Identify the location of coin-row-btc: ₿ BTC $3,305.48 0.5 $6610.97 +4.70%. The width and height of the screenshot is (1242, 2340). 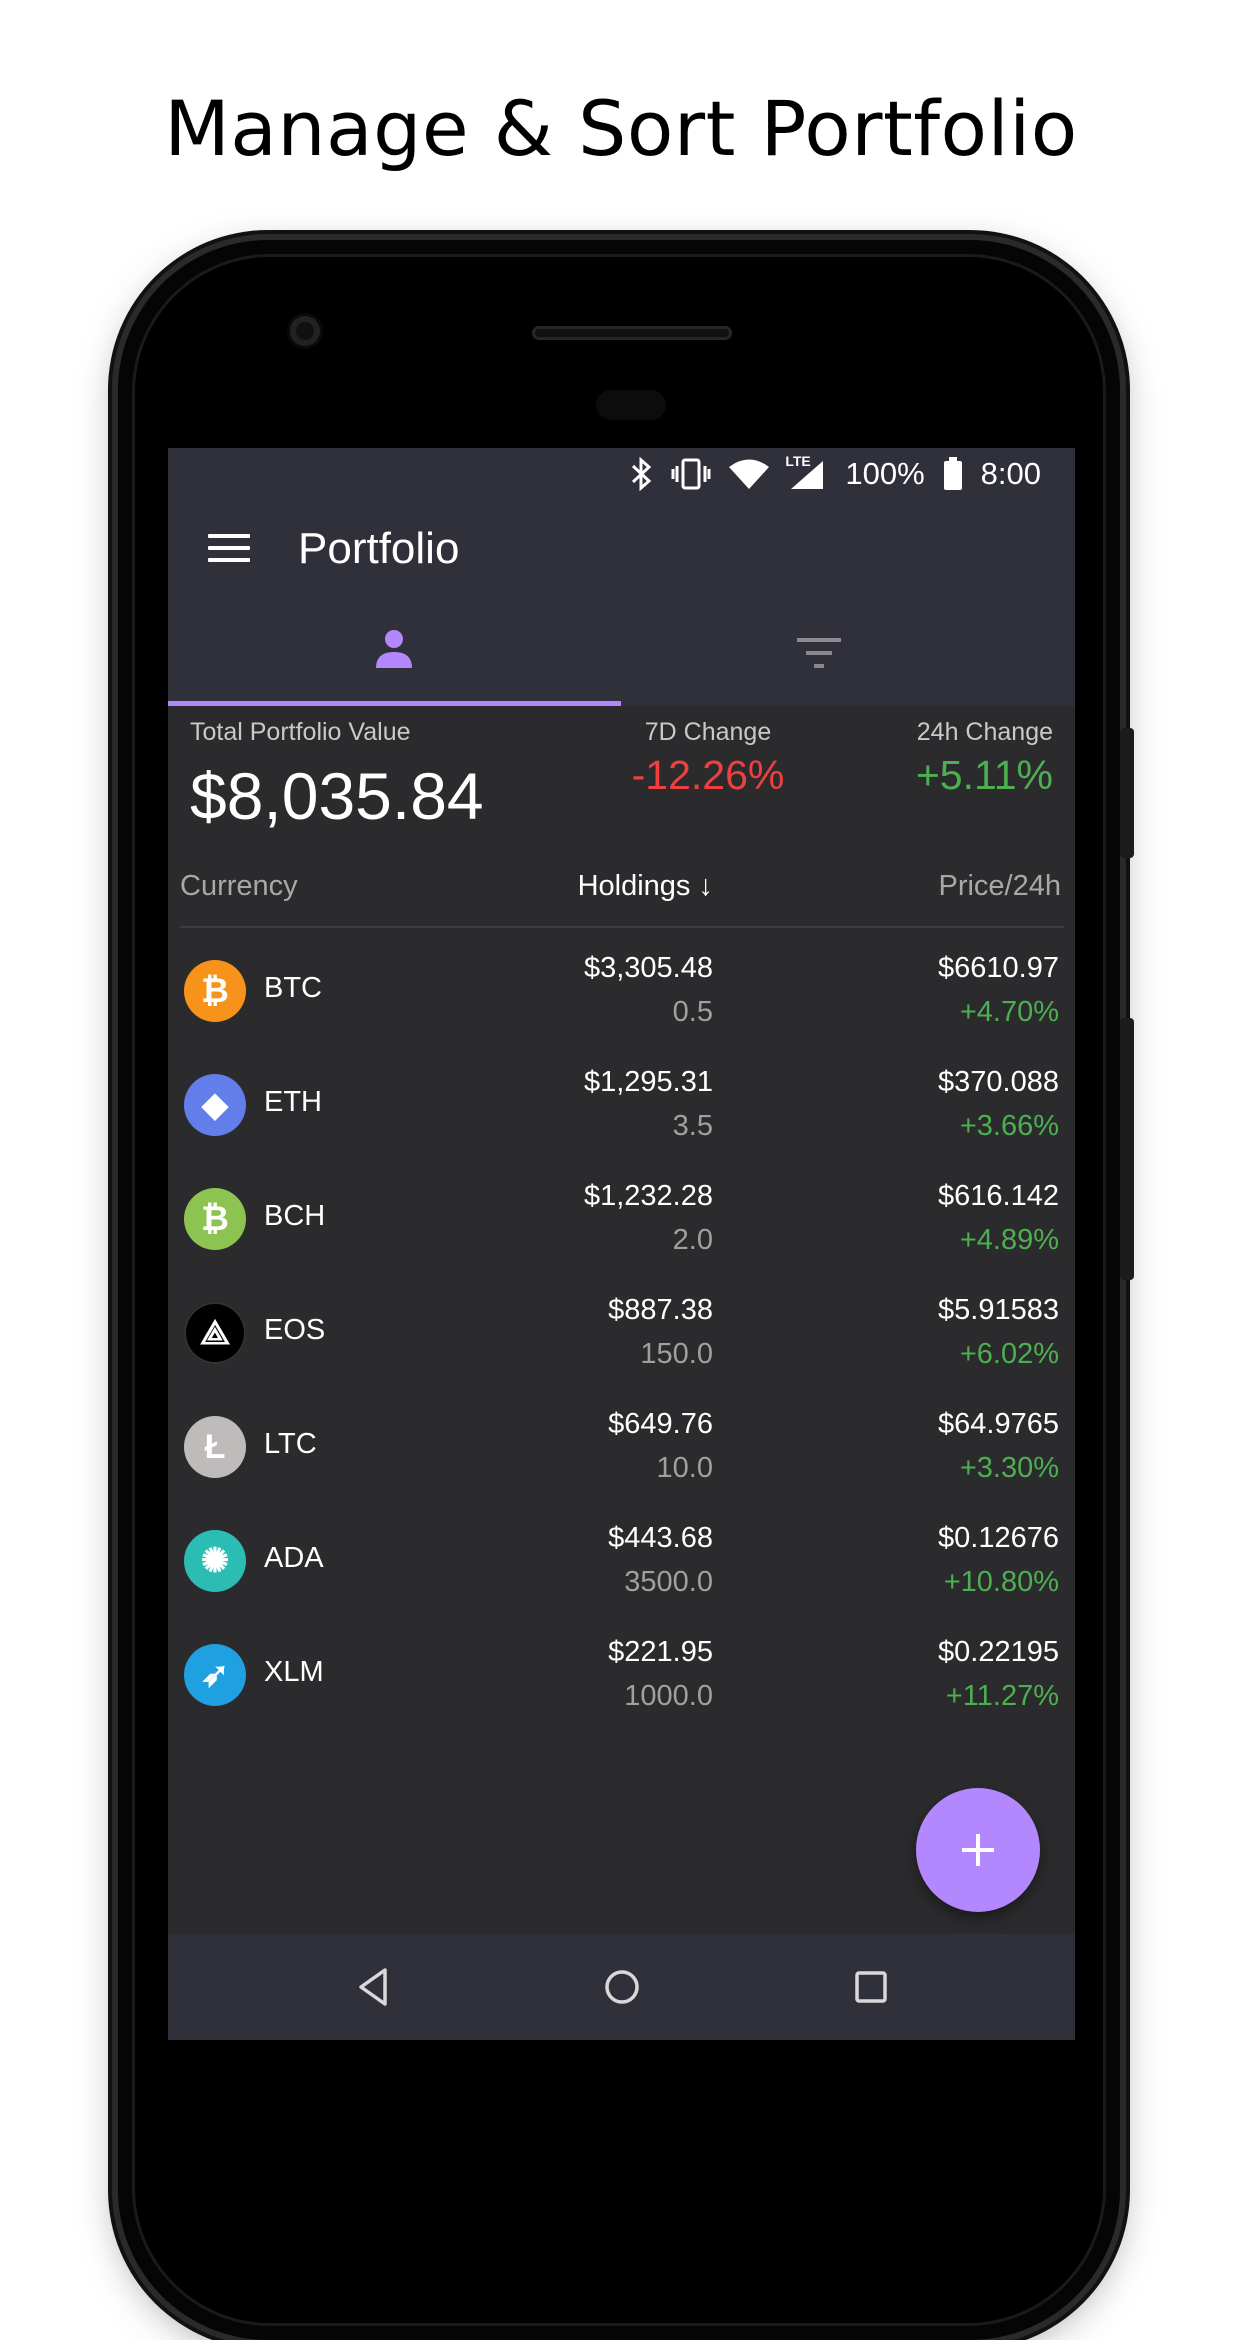
(621, 999).